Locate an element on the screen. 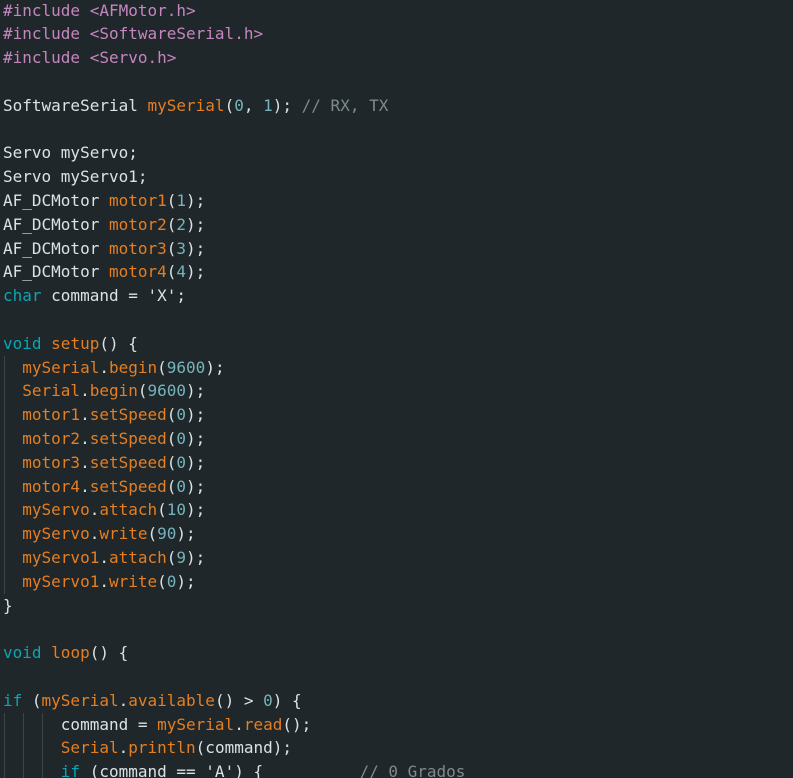  code-token: #include <Servo.h> is located at coordinates (90, 58).